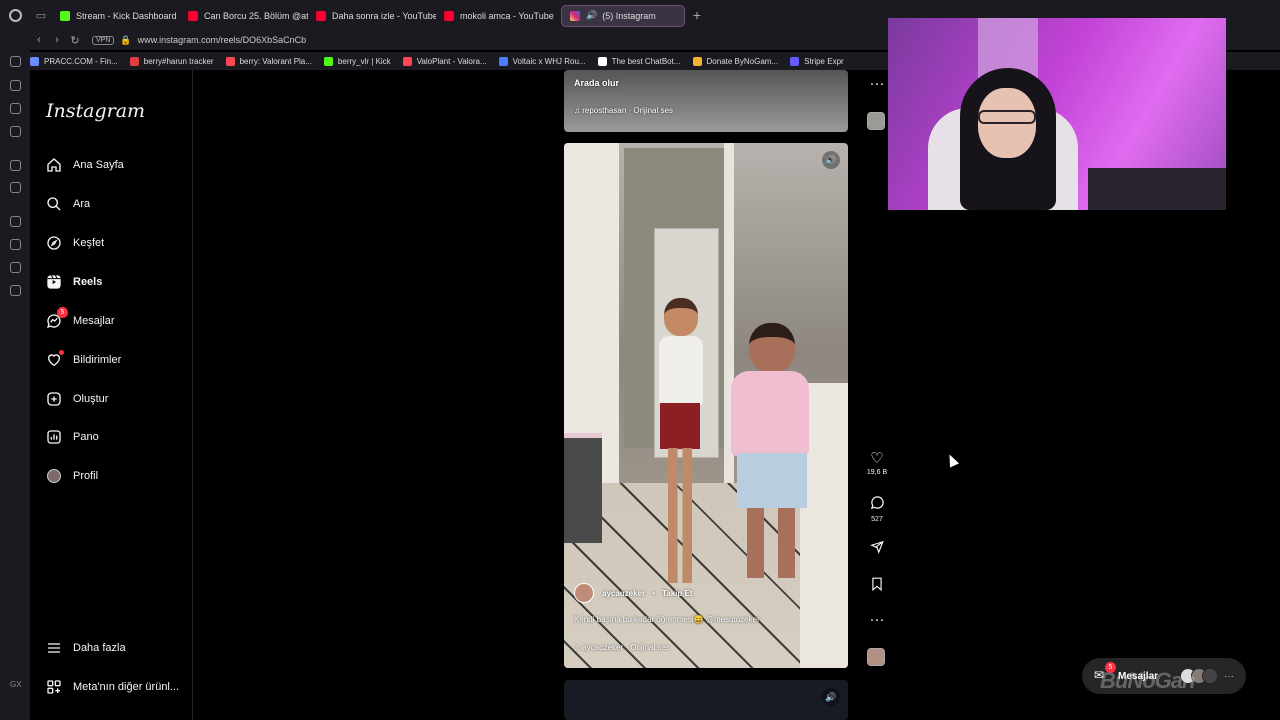 This screenshot has height=720, width=1280. What do you see at coordinates (622, 647) in the screenshot?
I see `reel-audio: ♫ aycaozeker · Orijinal ses` at bounding box center [622, 647].